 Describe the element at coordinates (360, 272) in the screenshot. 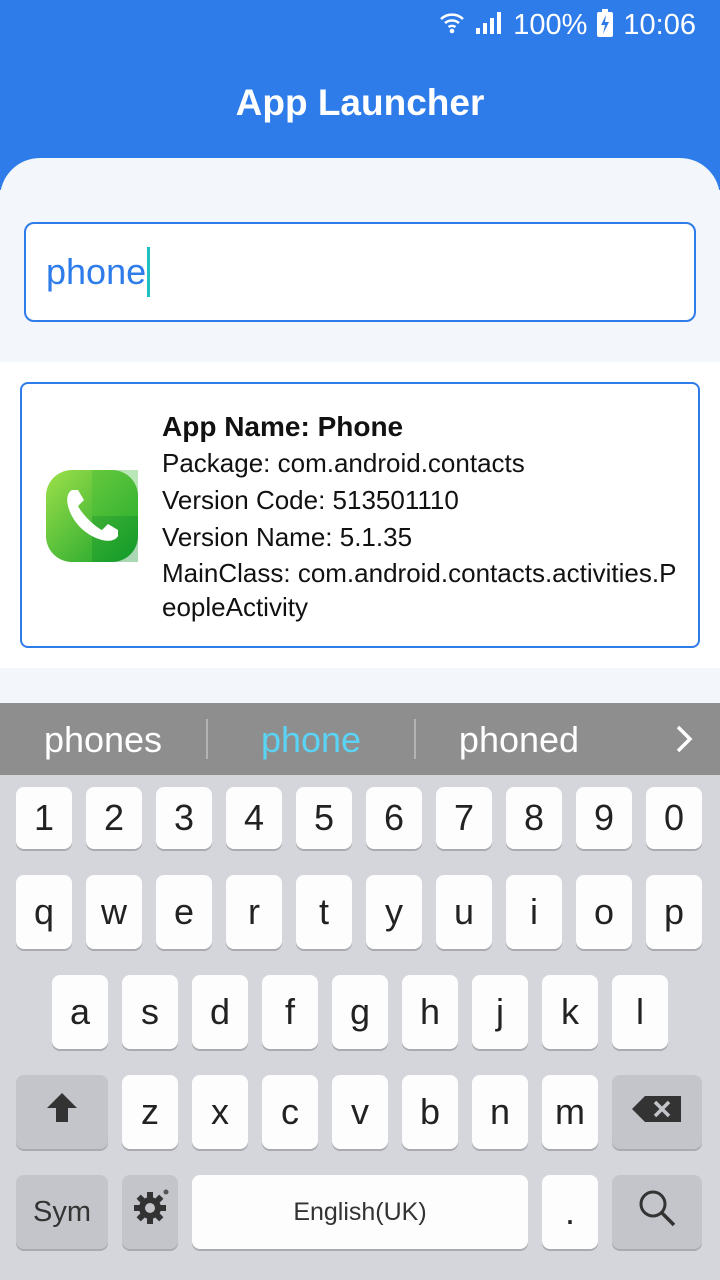

I see `search-input: phone` at that location.